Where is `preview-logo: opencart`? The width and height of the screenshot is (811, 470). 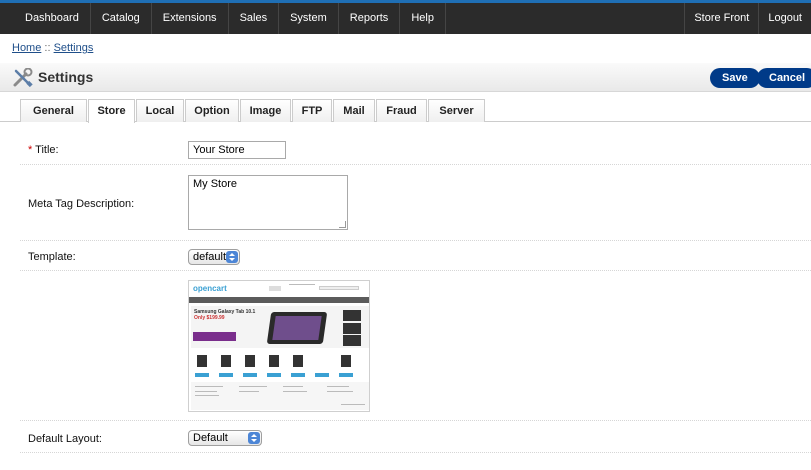
preview-logo: opencart is located at coordinates (210, 288).